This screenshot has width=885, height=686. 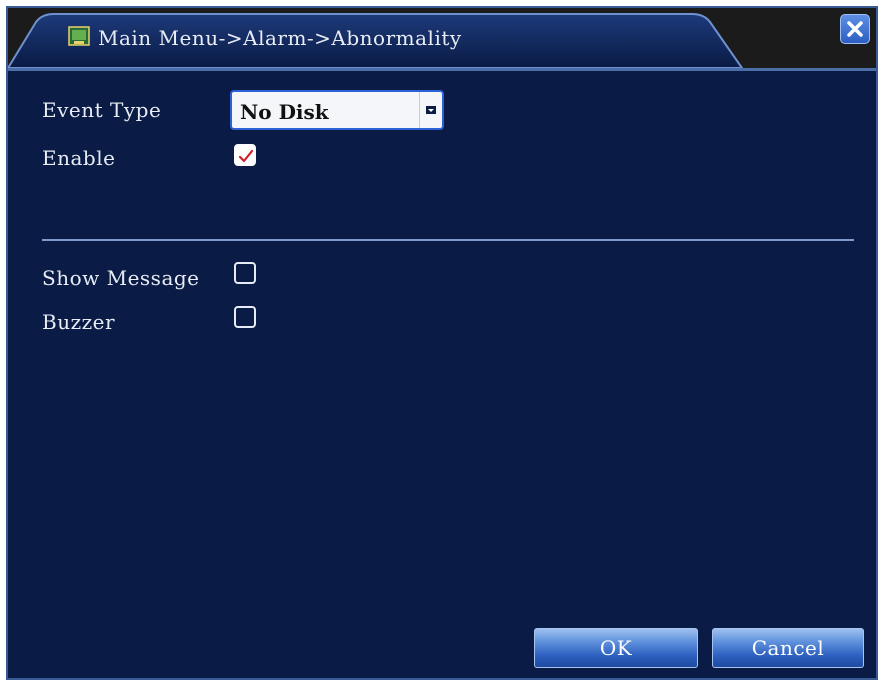 I want to click on enable-checkbox, so click(x=245, y=155).